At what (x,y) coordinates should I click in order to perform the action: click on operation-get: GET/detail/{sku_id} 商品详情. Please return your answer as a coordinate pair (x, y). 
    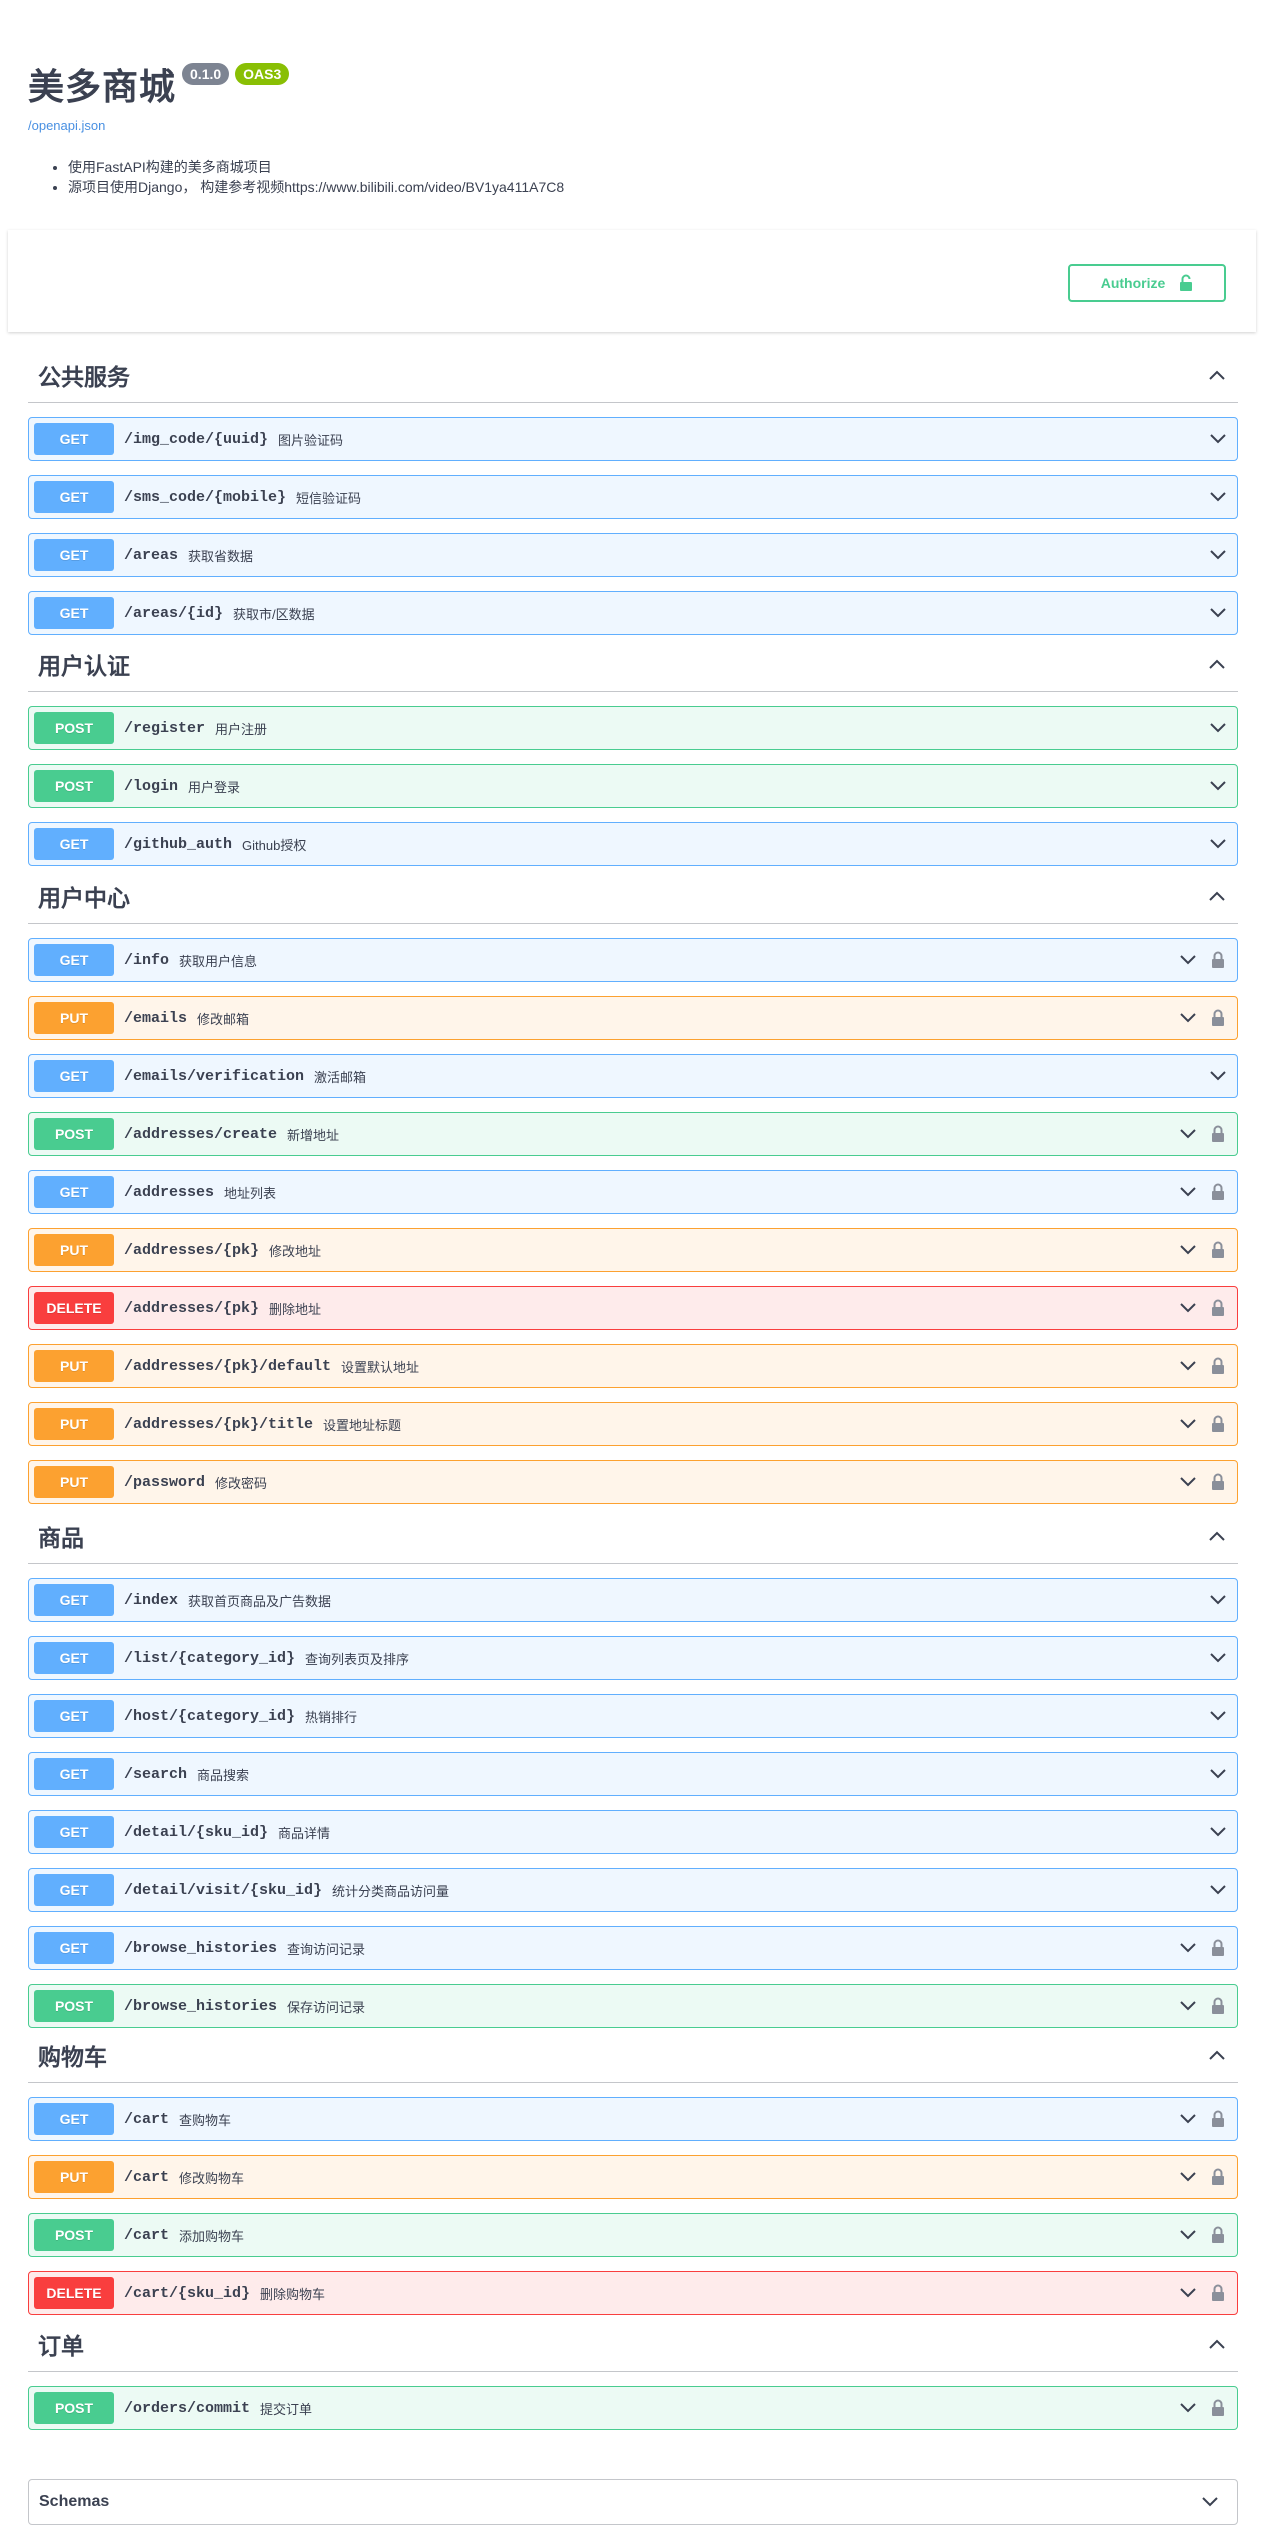
    Looking at the image, I should click on (633, 1832).